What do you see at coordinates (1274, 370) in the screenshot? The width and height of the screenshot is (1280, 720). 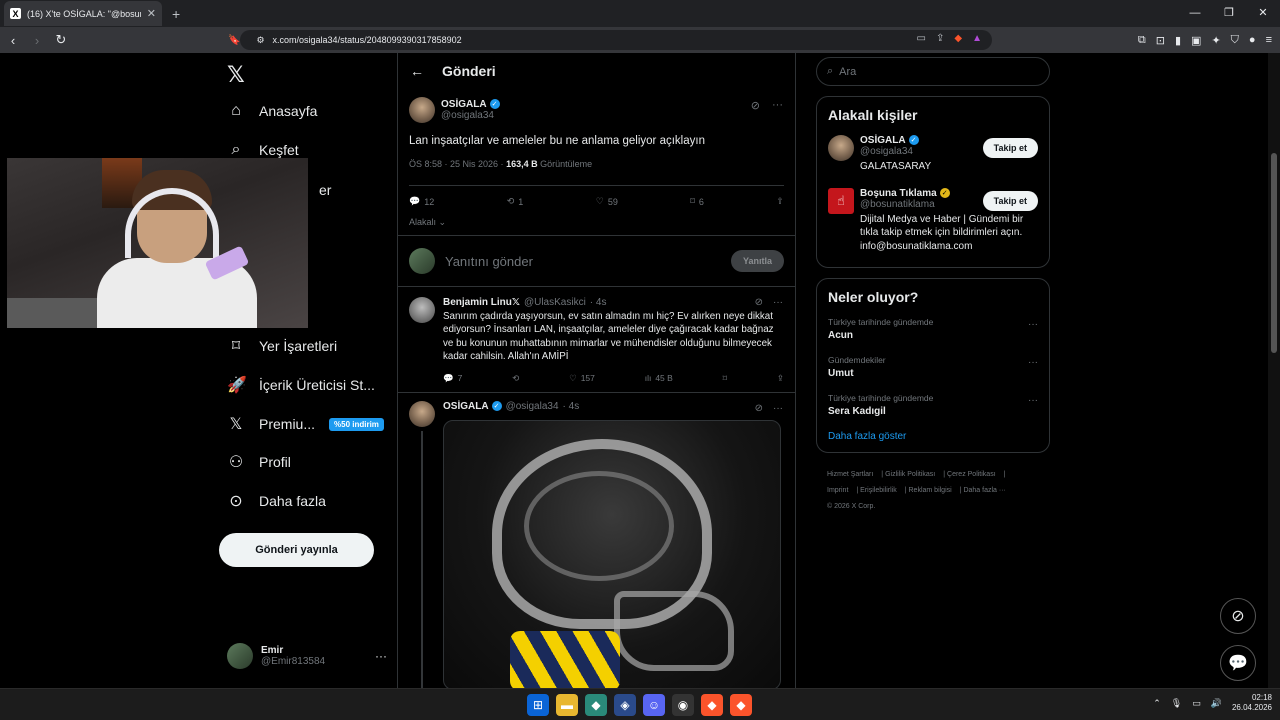 I see `page-scrollbar` at bounding box center [1274, 370].